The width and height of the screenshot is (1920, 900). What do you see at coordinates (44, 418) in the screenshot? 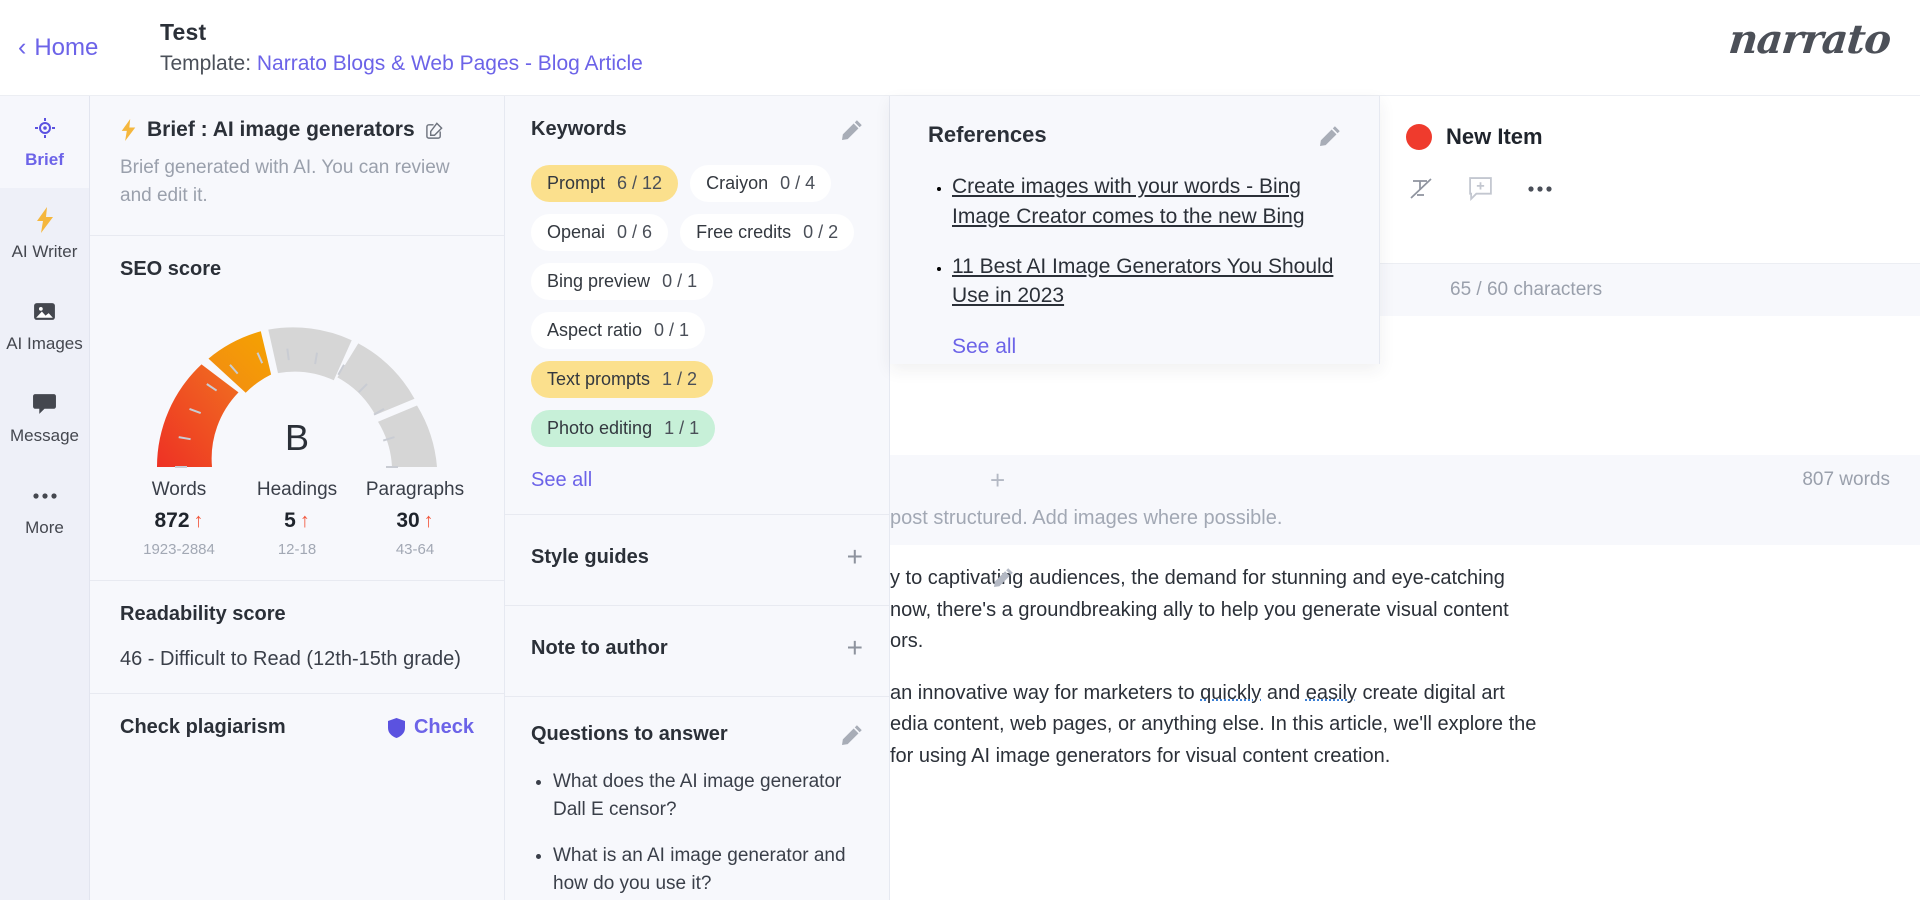
I see `sidebar-item-message: Message` at bounding box center [44, 418].